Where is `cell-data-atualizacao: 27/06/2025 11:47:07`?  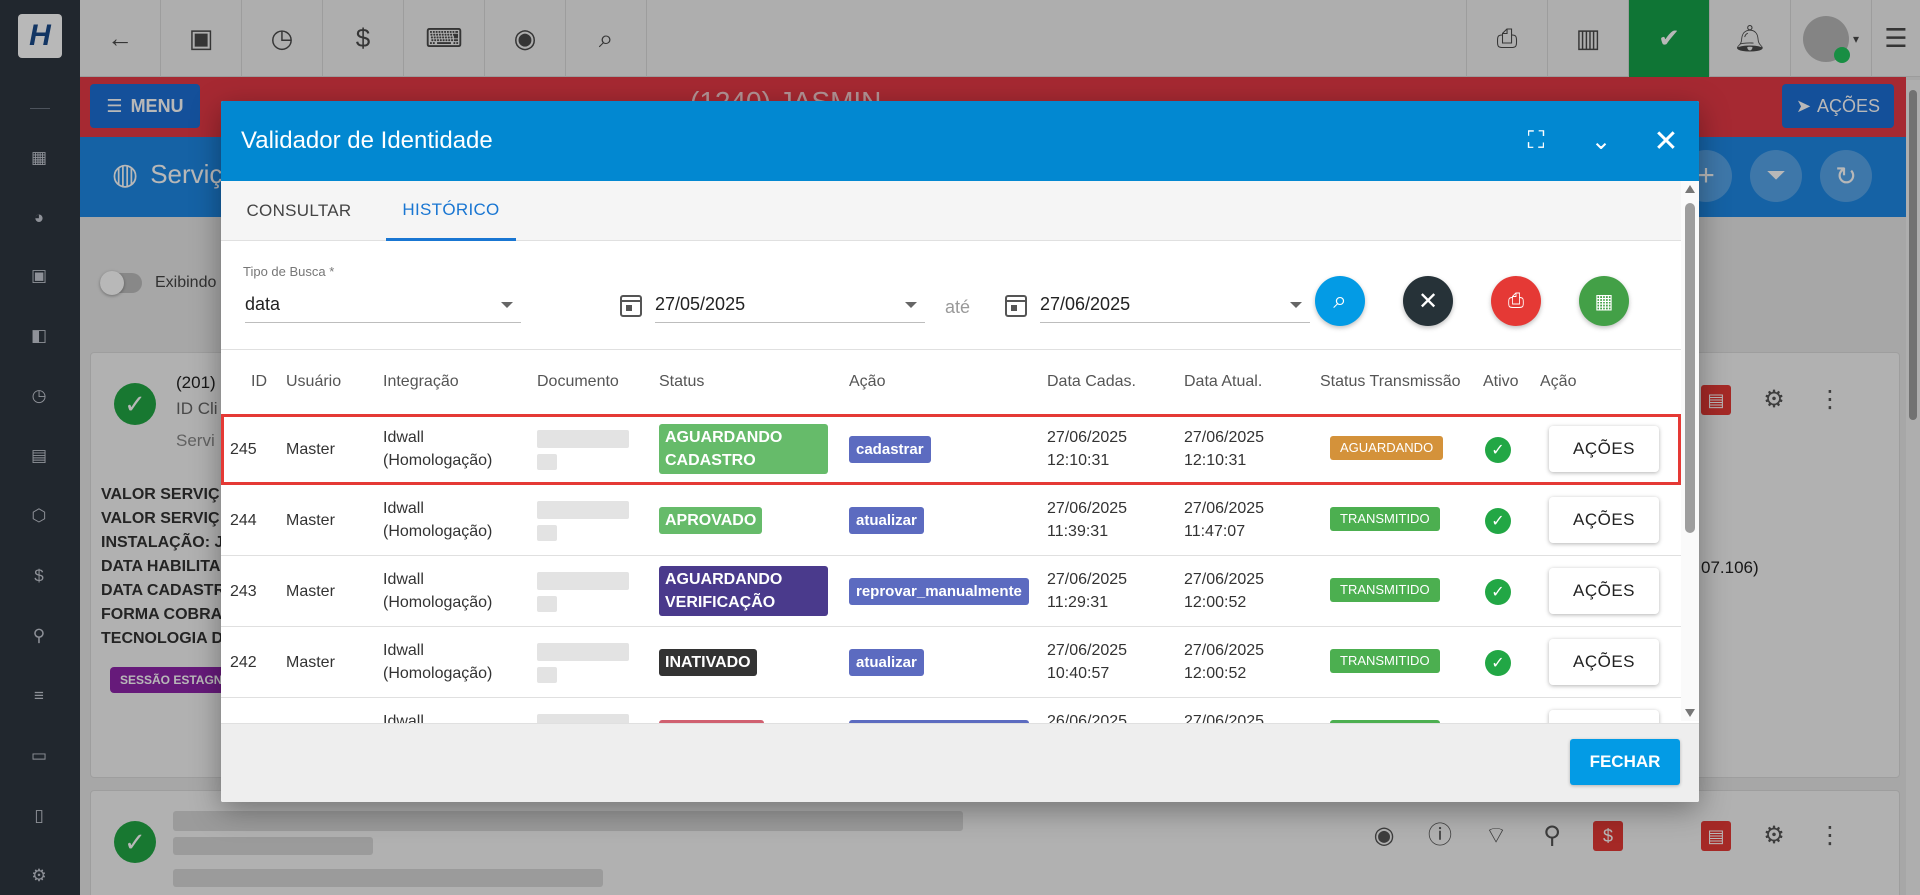
cell-data-atualizacao: 27/06/2025 11:47:07 is located at coordinates (1224, 520).